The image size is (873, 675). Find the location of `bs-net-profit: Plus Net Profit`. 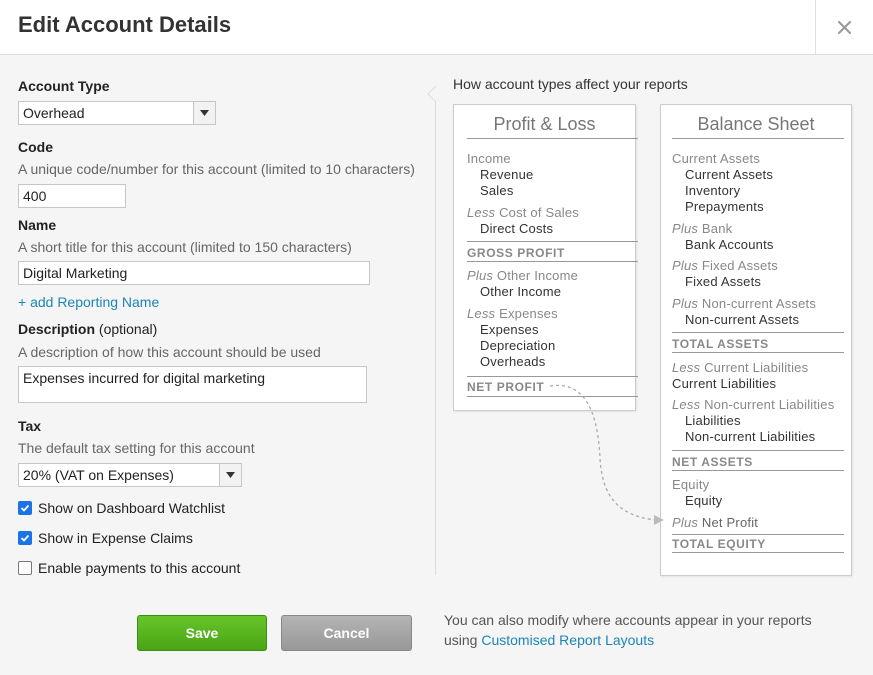

bs-net-profit: Plus Net Profit is located at coordinates (715, 522).